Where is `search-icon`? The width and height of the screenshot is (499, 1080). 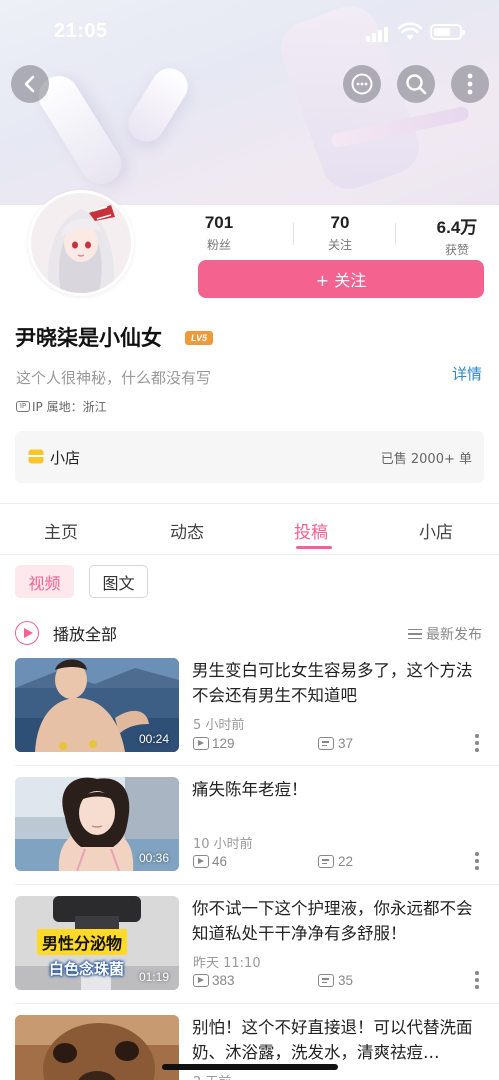
search-icon is located at coordinates (416, 84).